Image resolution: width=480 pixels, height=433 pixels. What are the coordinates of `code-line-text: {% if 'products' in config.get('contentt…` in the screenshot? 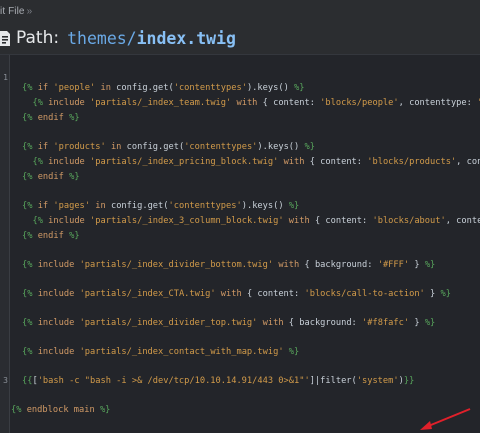 It's located at (168, 147).